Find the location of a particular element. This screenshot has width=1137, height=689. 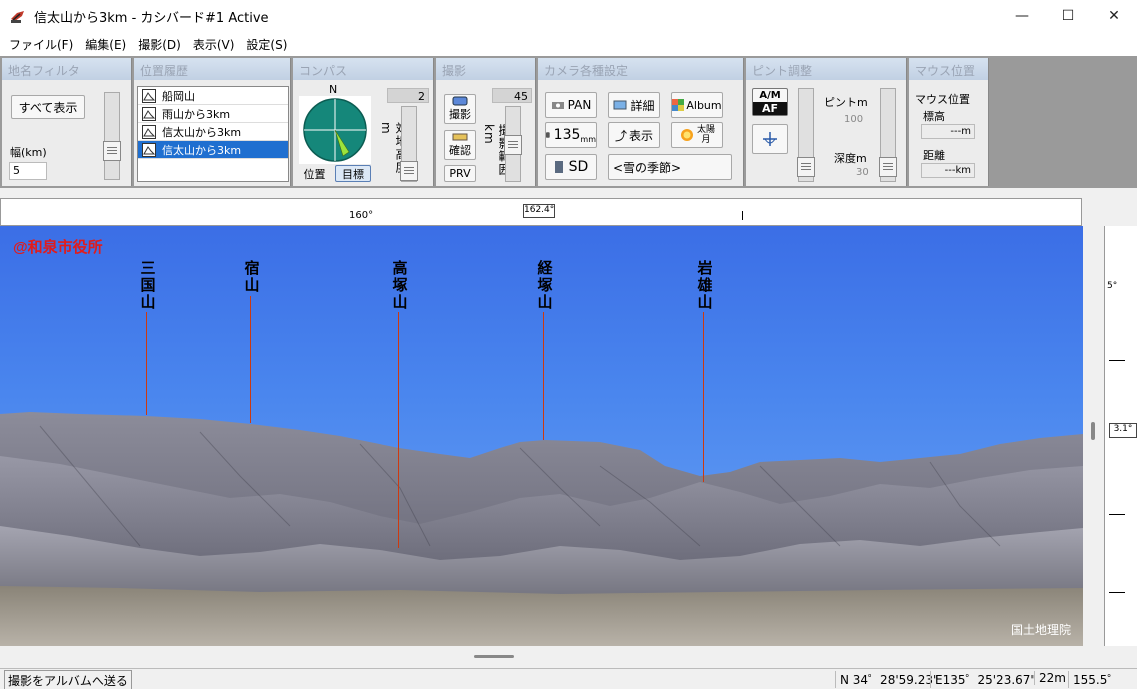

range-slider is located at coordinates (513, 144).